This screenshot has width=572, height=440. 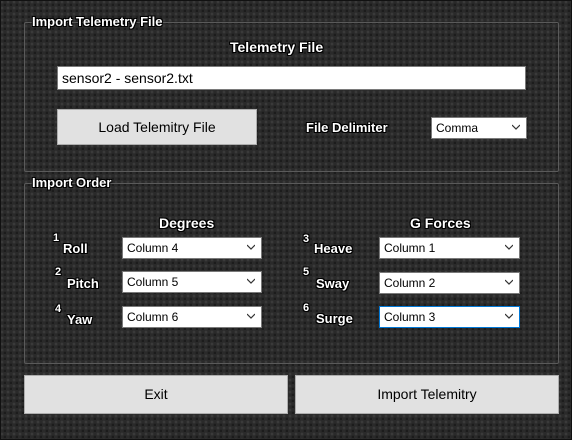 I want to click on yaw-column-value: Column 6, so click(x=153, y=317).